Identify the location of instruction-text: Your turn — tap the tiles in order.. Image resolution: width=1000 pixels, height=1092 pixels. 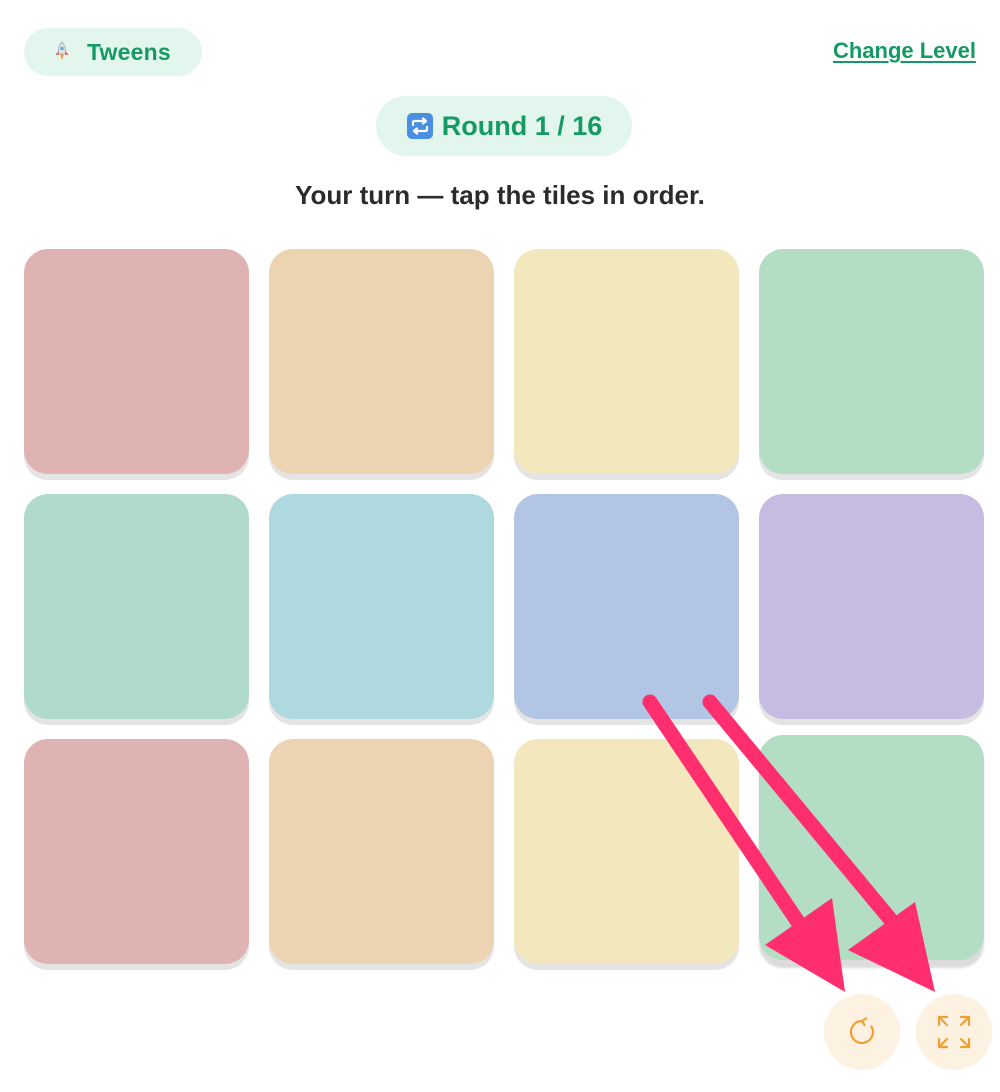
(500, 195).